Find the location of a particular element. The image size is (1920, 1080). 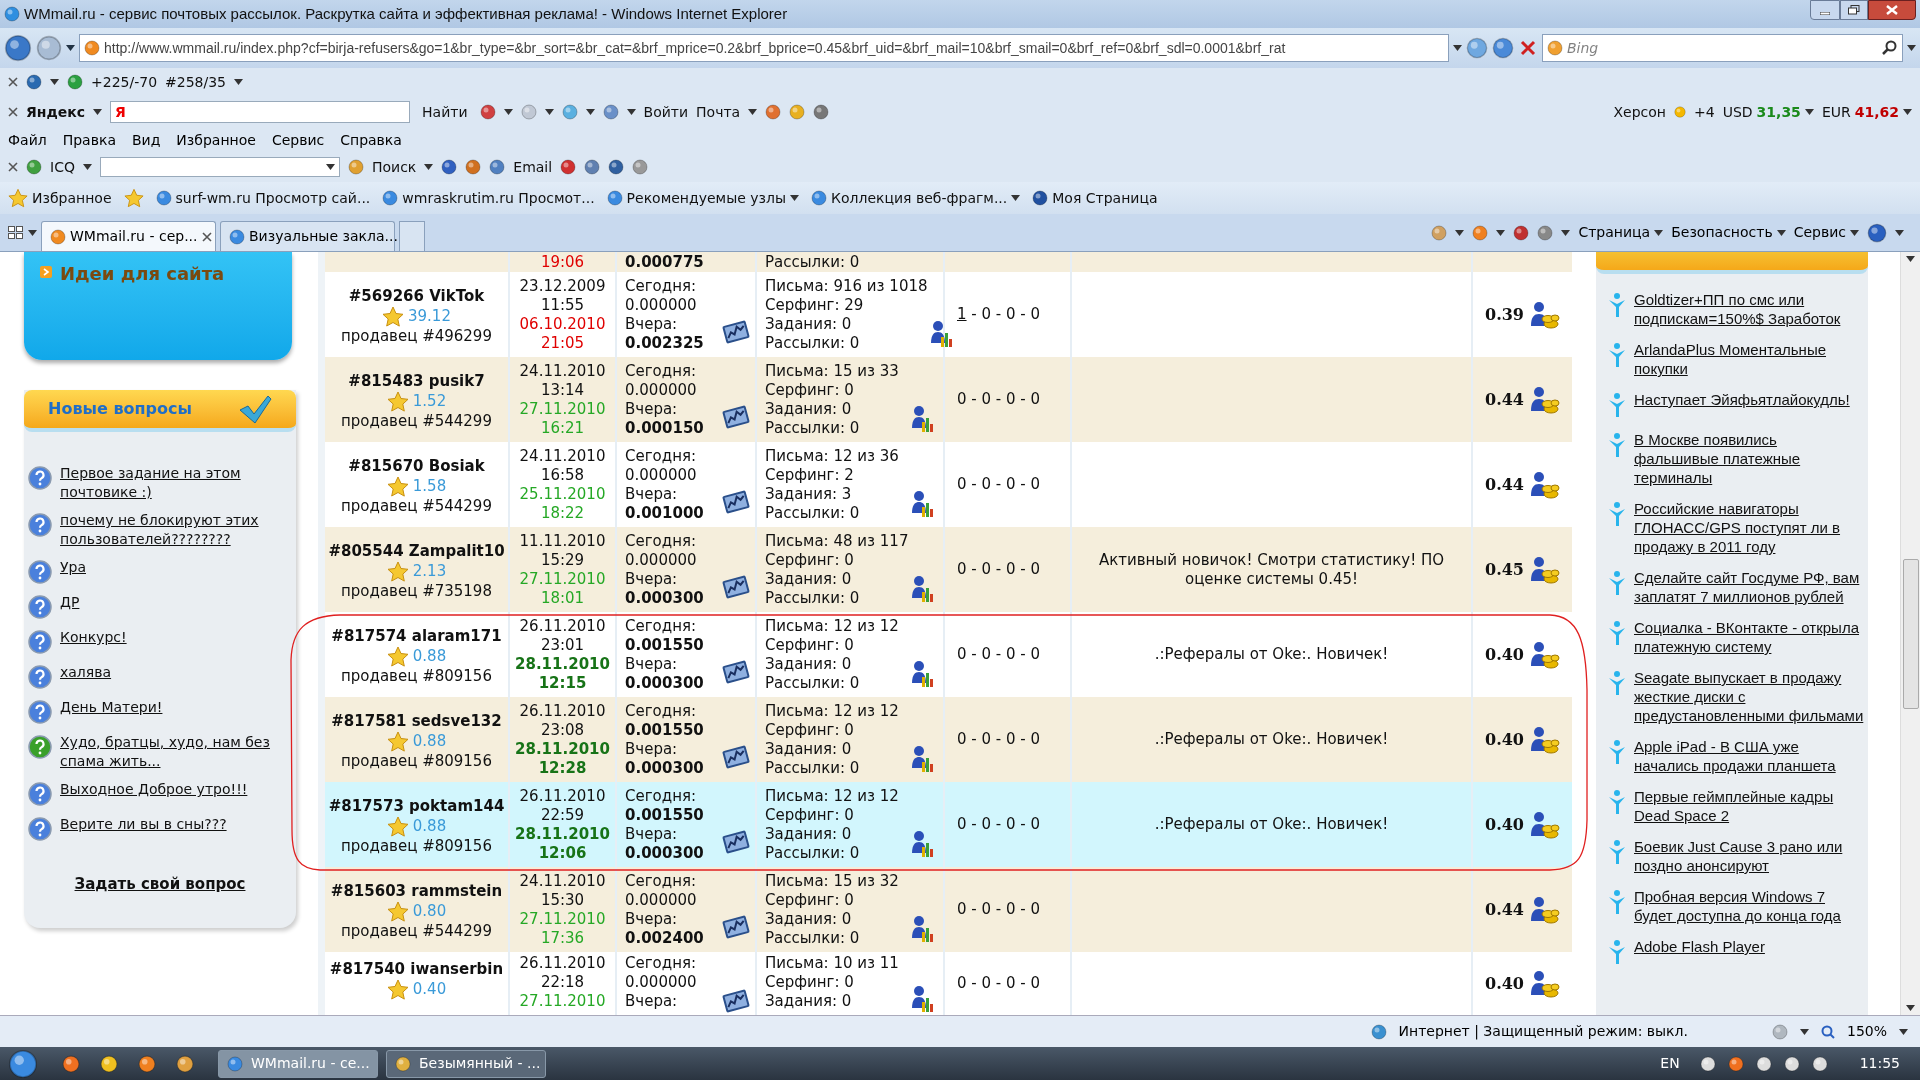

email-button: Email is located at coordinates (533, 167).